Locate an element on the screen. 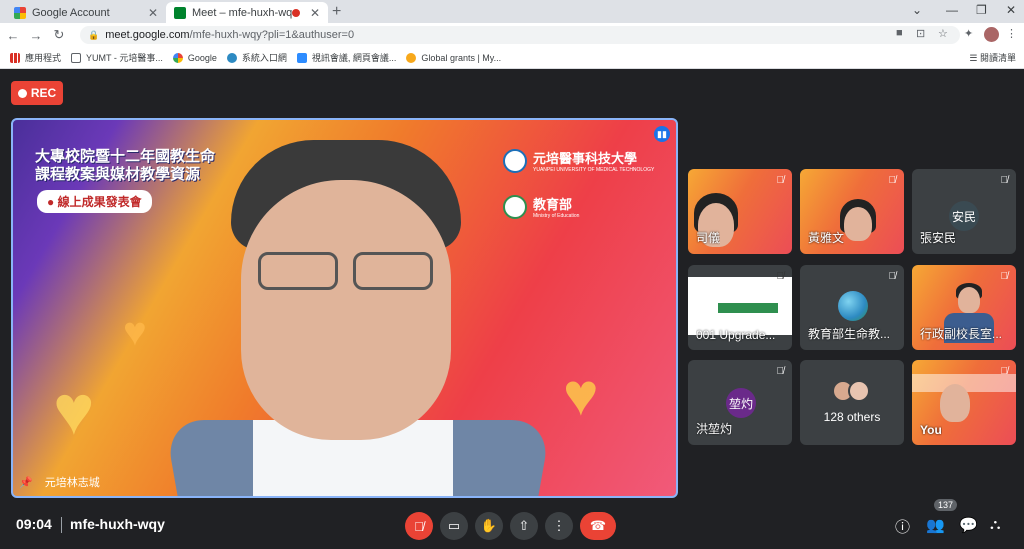 The image size is (1024, 549). meeting-time: 09:04 is located at coordinates (34, 524).